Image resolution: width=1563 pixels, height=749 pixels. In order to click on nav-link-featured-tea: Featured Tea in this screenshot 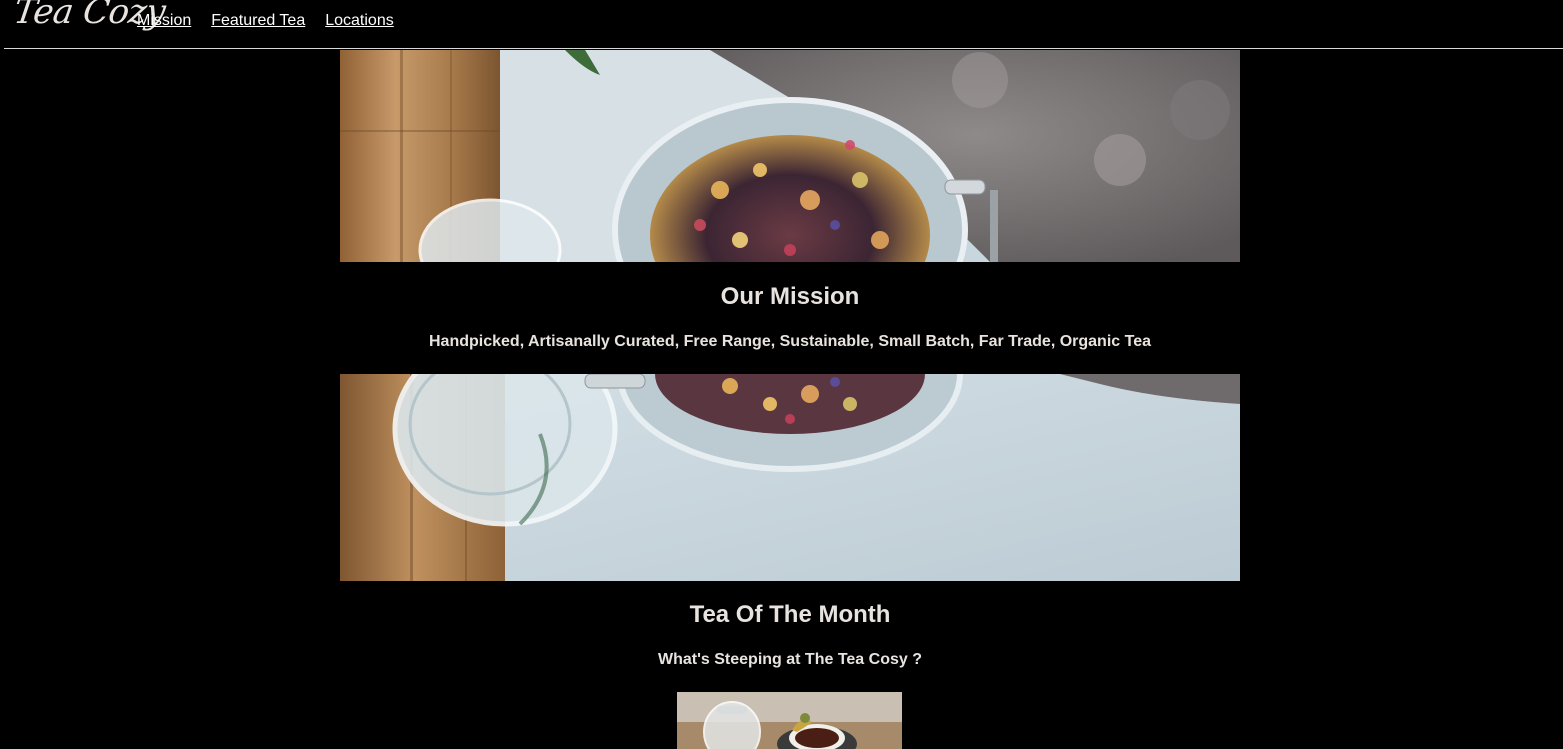, I will do `click(258, 21)`.